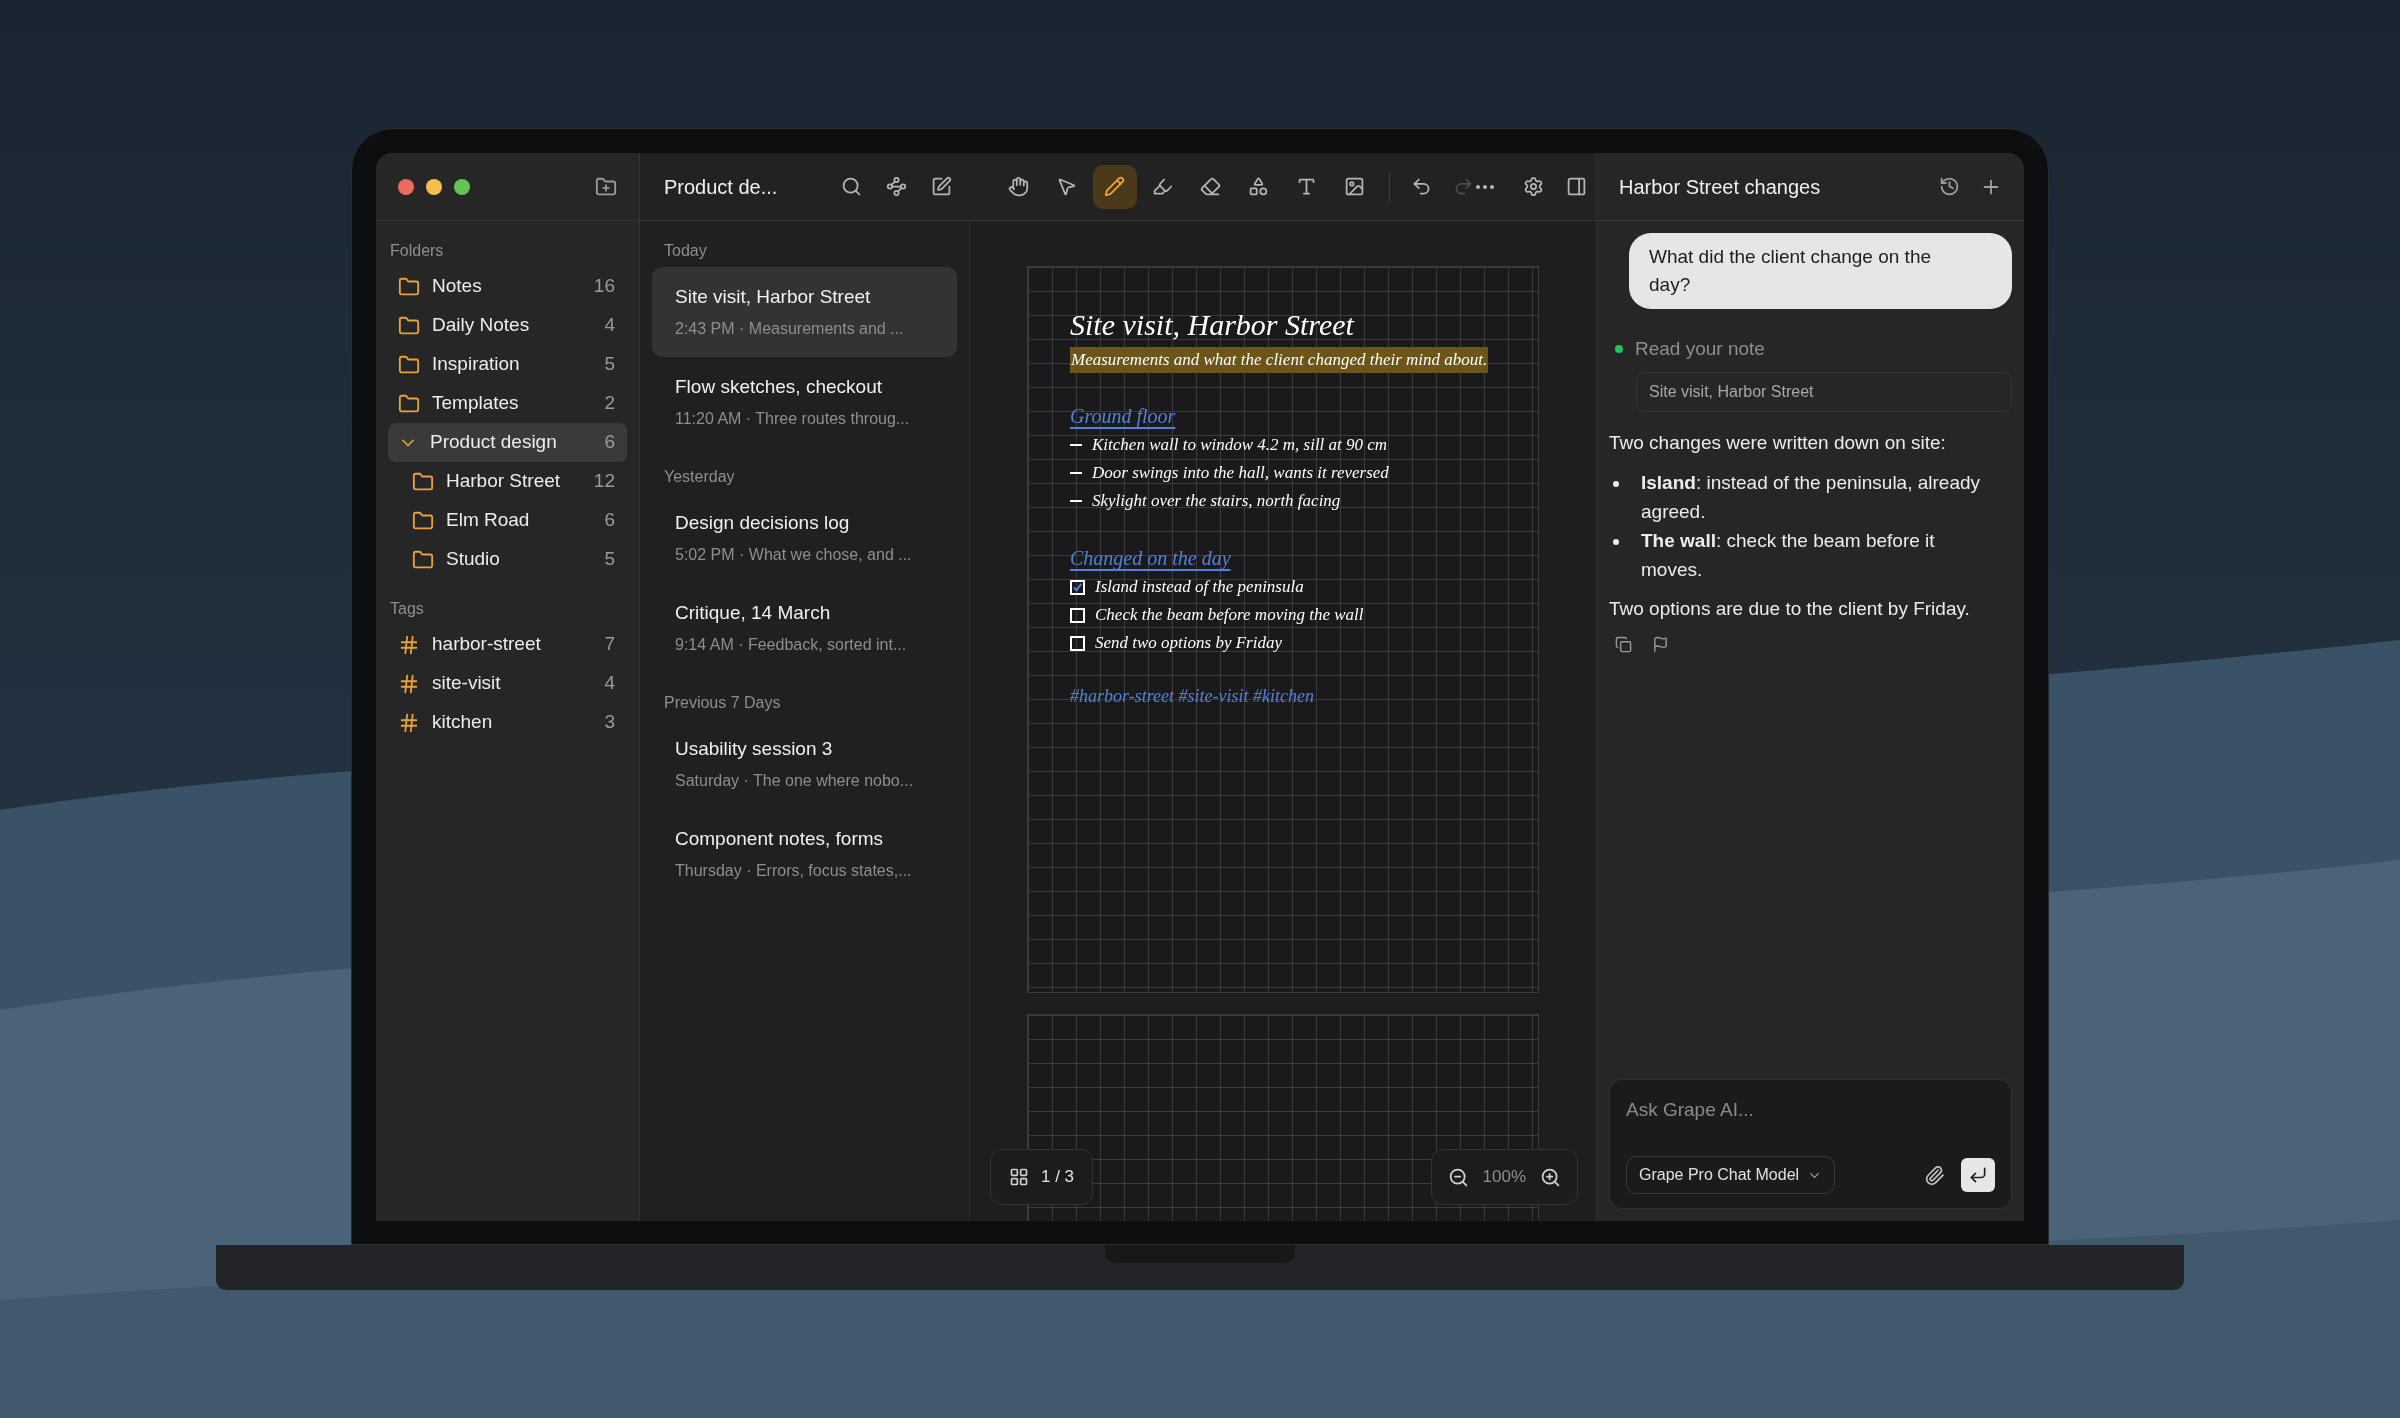 The width and height of the screenshot is (2400, 1418). I want to click on model-selector: Grape Pro Chat Model, so click(1731, 1175).